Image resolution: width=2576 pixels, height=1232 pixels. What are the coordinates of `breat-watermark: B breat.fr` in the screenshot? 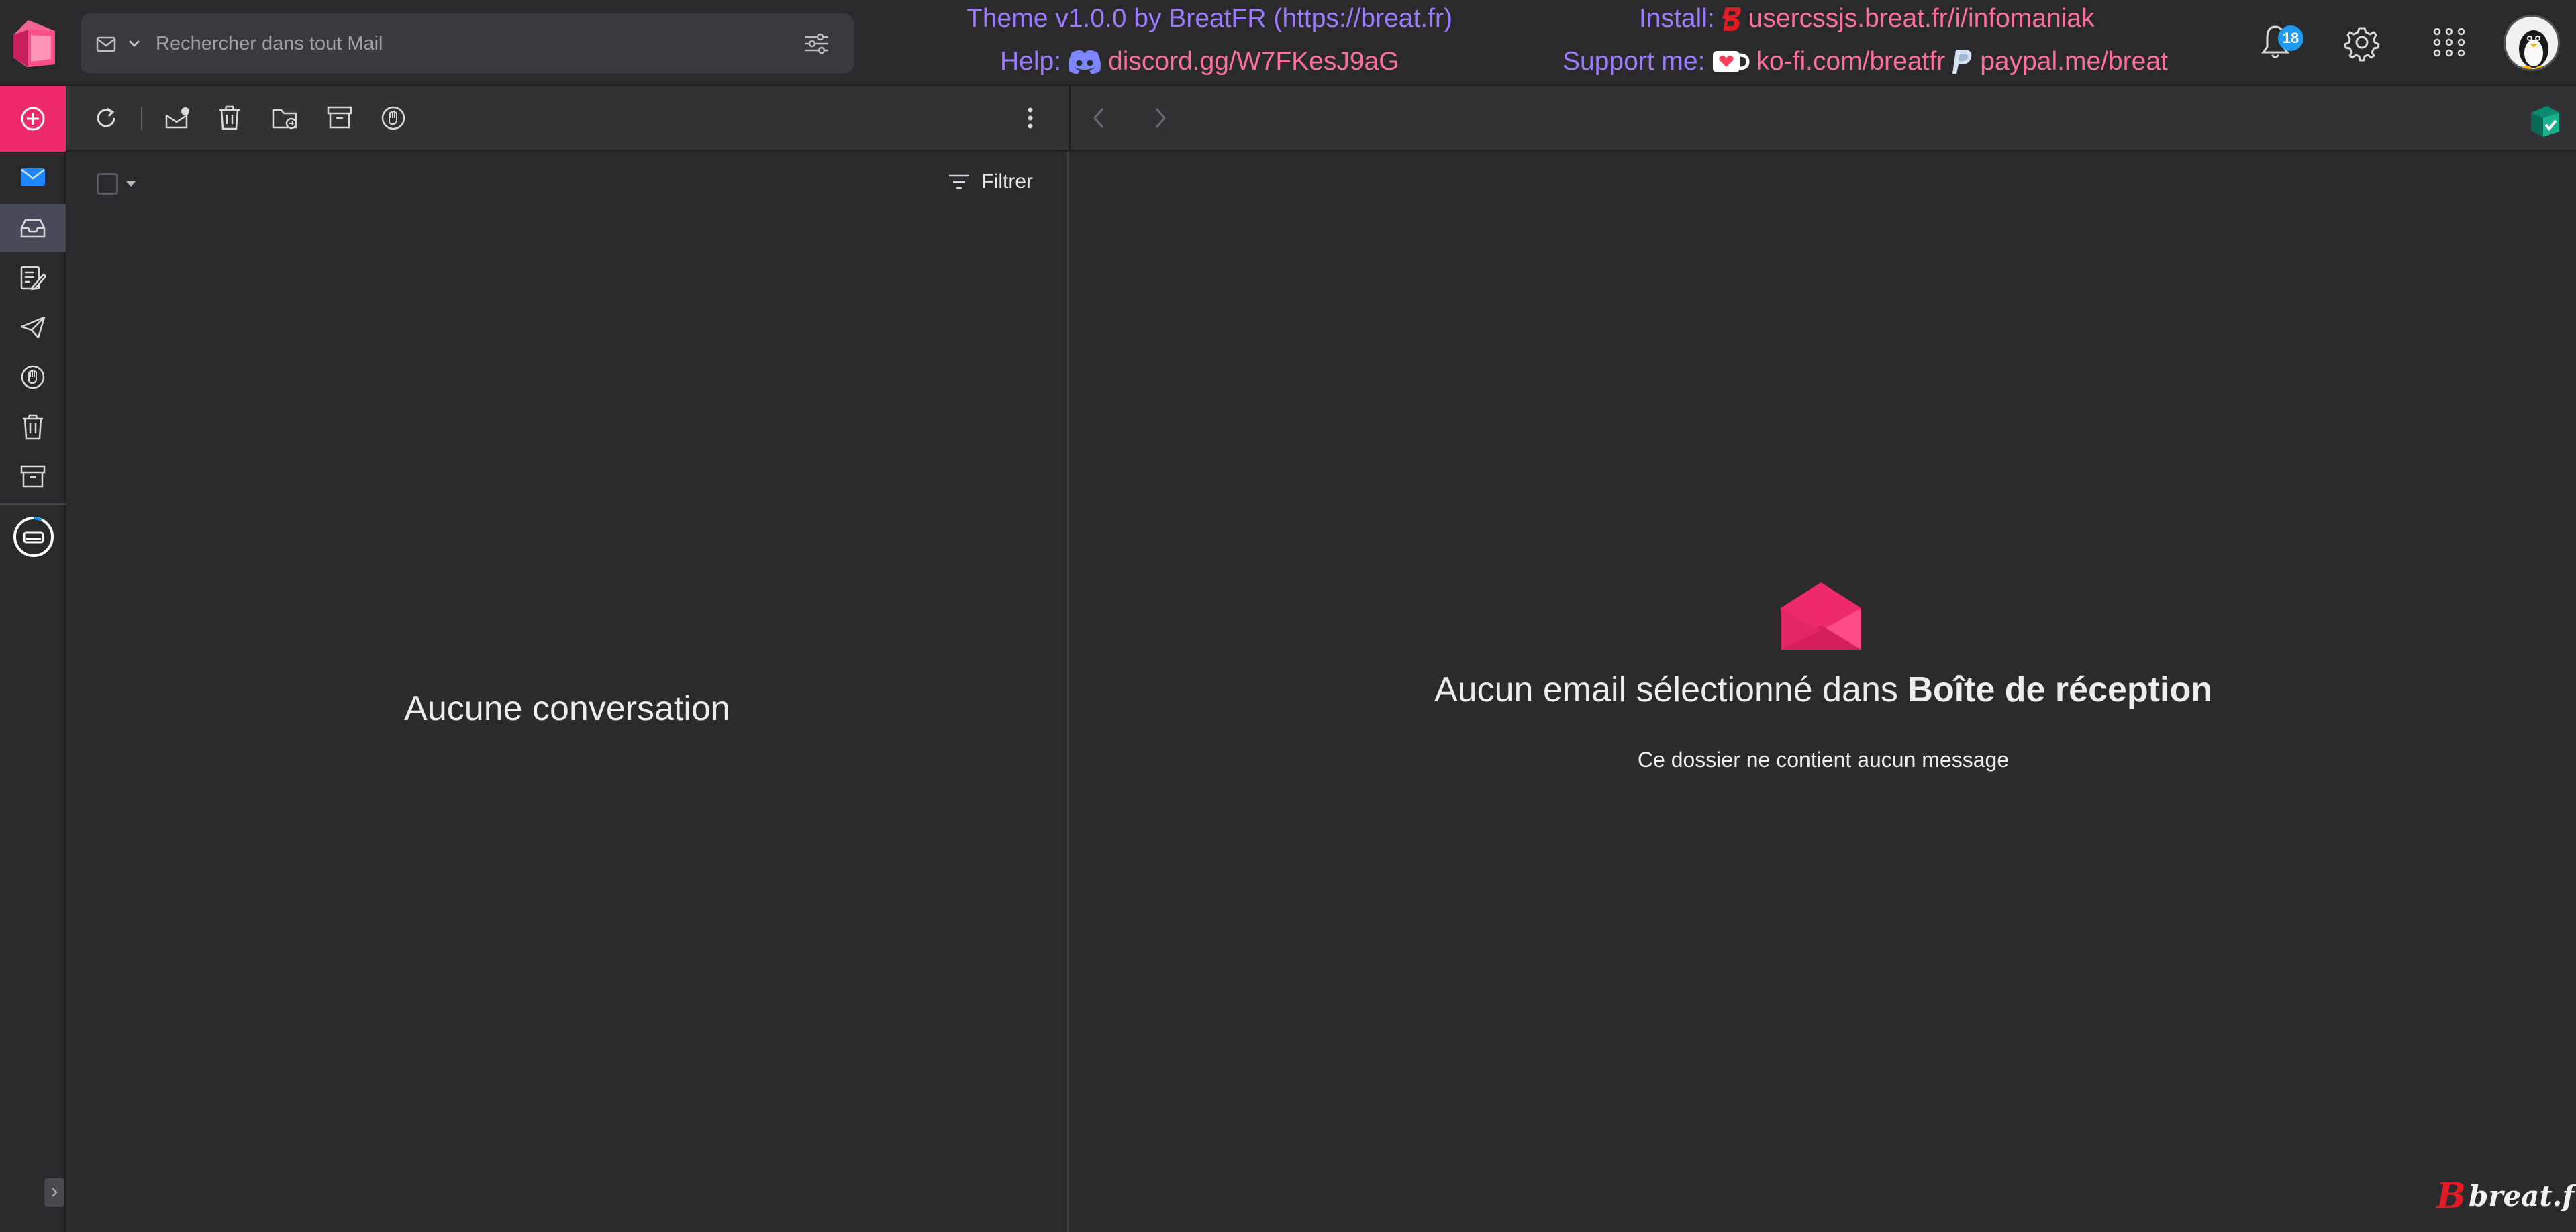 It's located at (2506, 1196).